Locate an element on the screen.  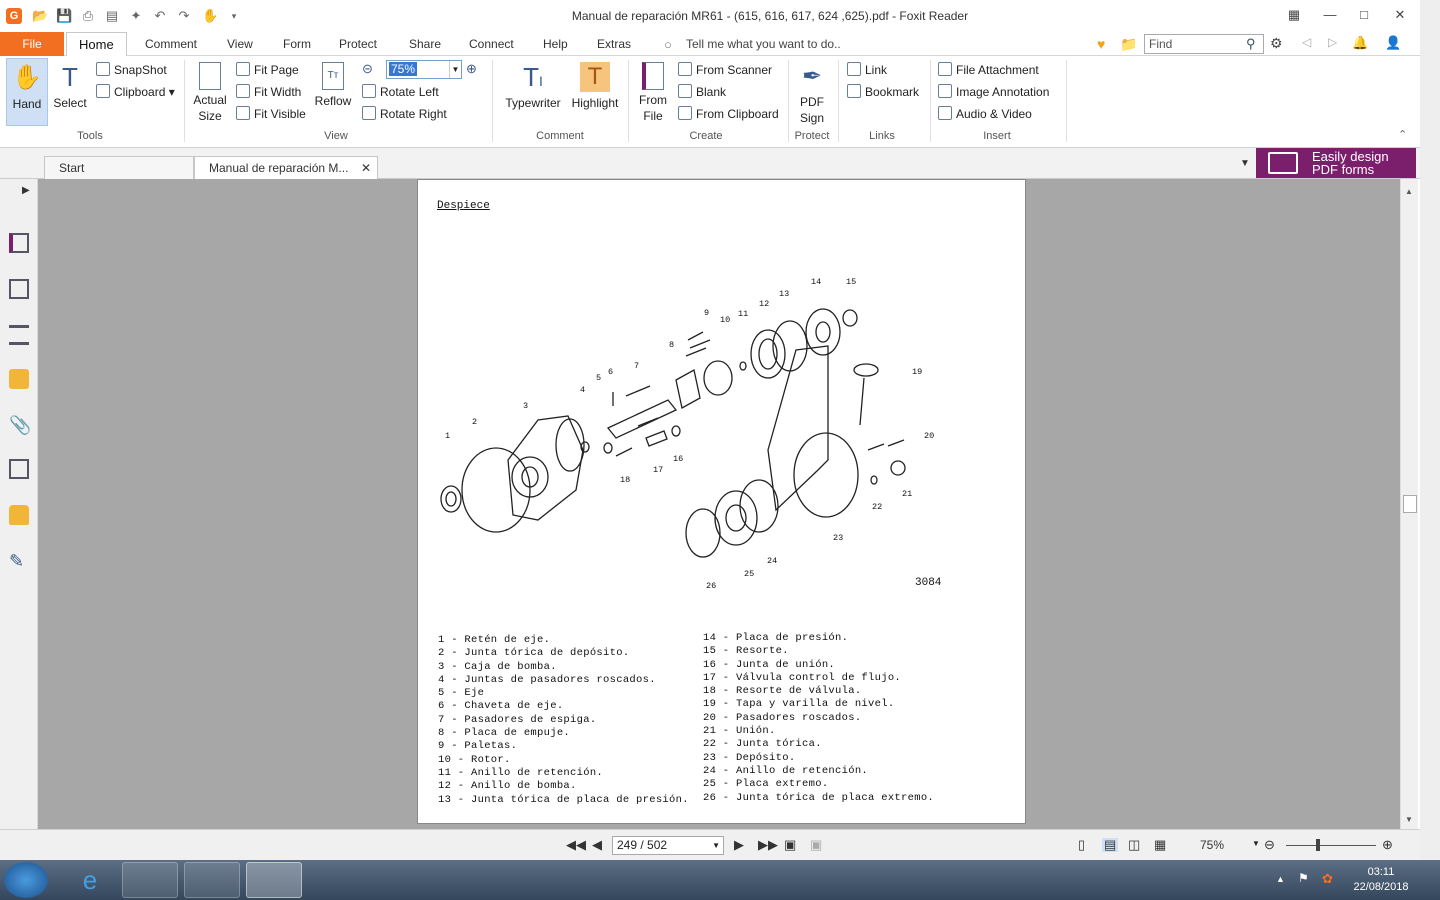
expand-panel-icon: ▶ is located at coordinates (26, 190).